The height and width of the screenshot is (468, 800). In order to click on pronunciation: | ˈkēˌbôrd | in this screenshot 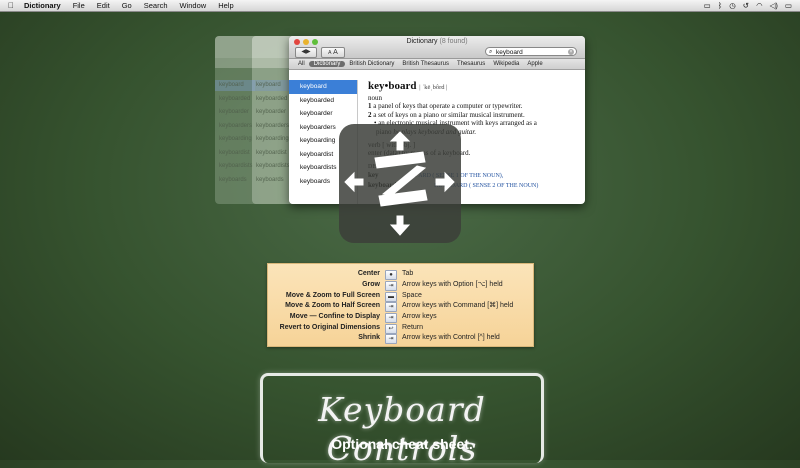, I will do `click(433, 87)`.